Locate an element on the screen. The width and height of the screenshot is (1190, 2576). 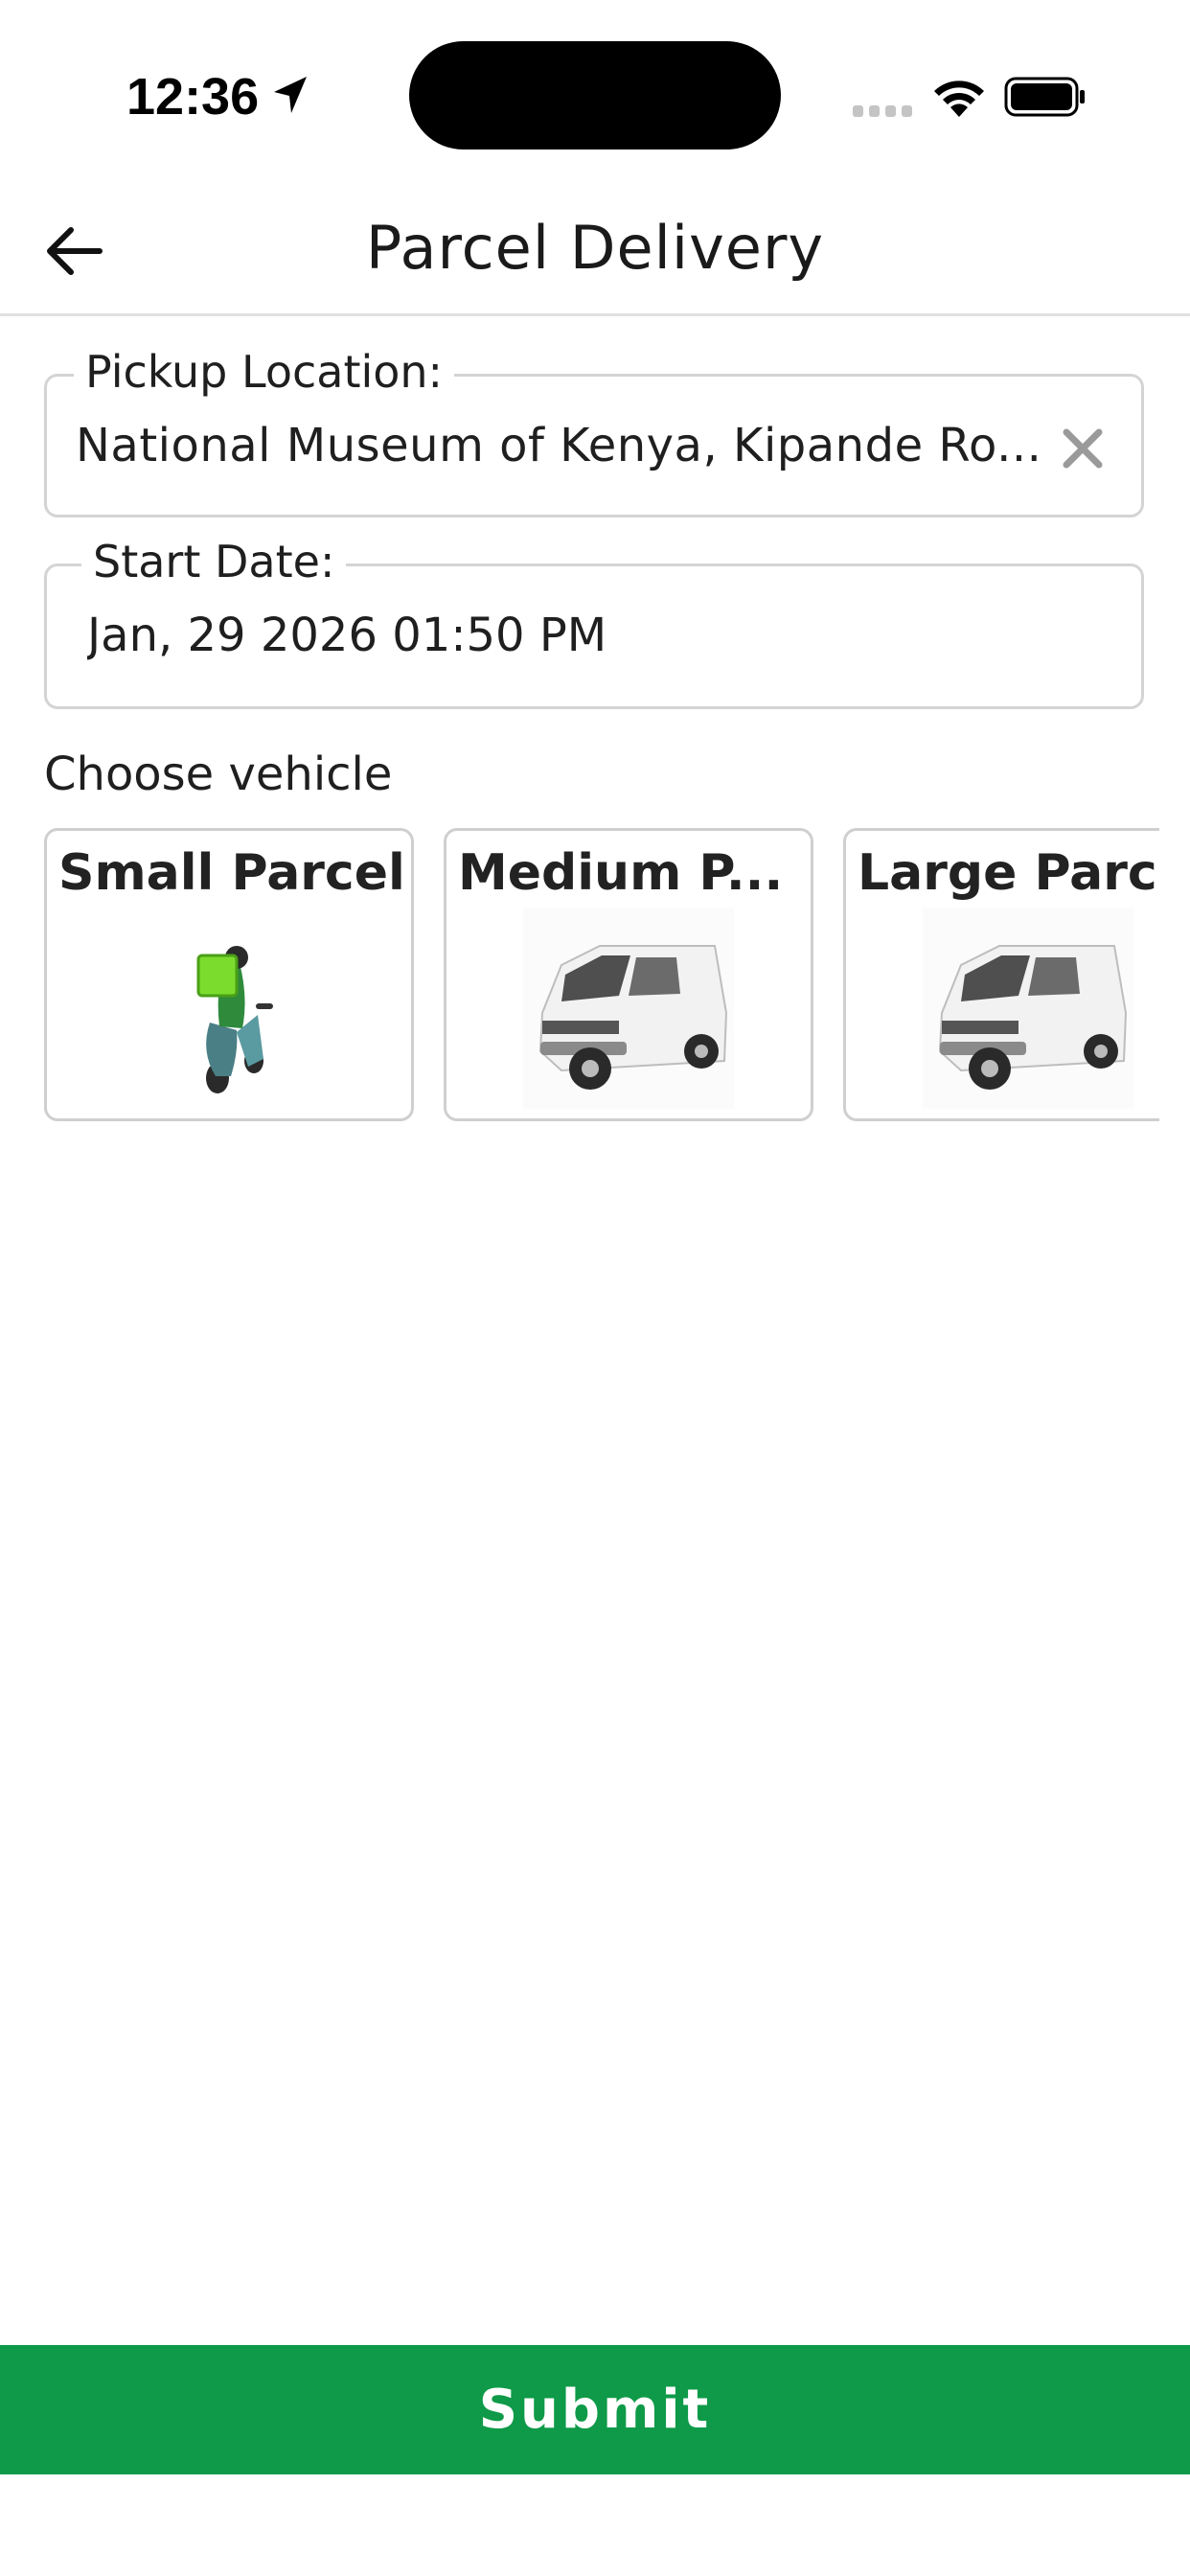
status-bar: 12:36 is located at coordinates (595, 91).